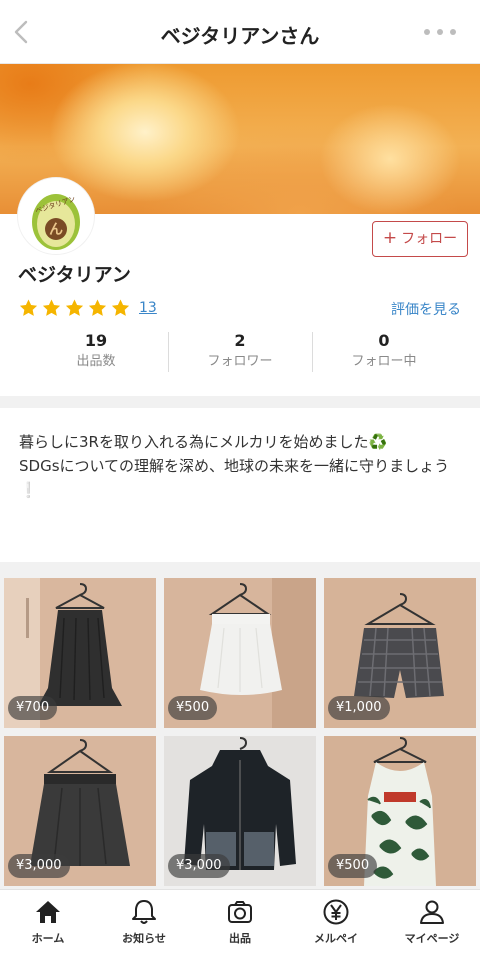 This screenshot has width=480, height=962. Describe the element at coordinates (240, 340) in the screenshot. I see `stat-value: 2` at that location.